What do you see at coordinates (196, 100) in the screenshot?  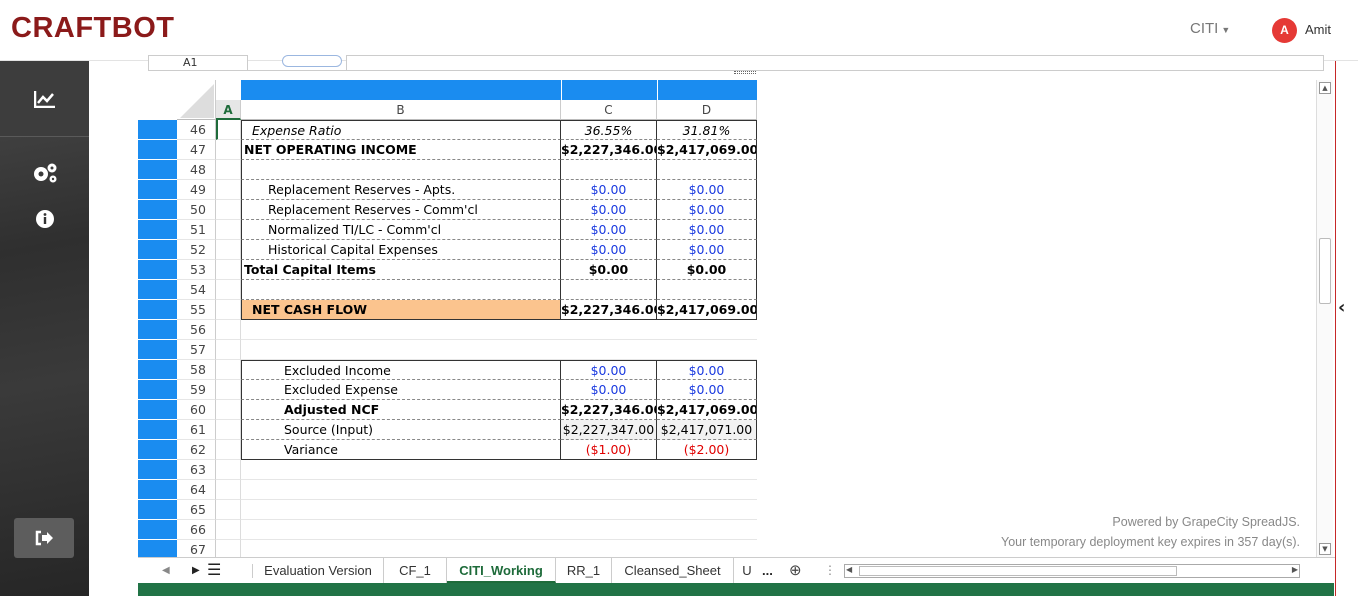 I see `select-all-corner` at bounding box center [196, 100].